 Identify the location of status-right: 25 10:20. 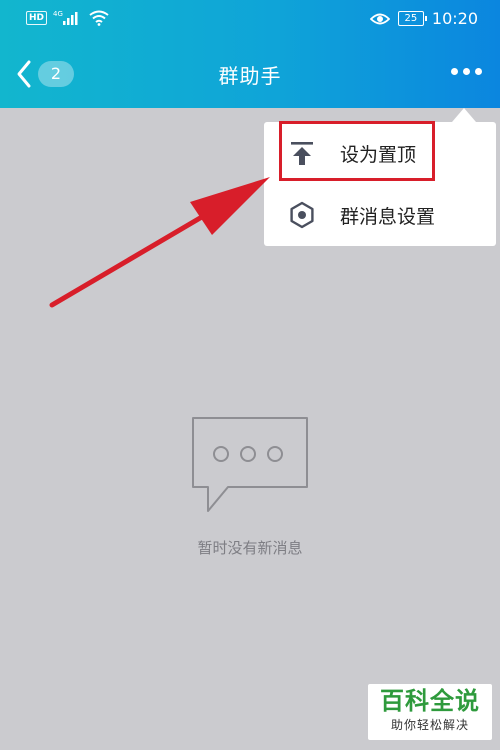
(423, 18).